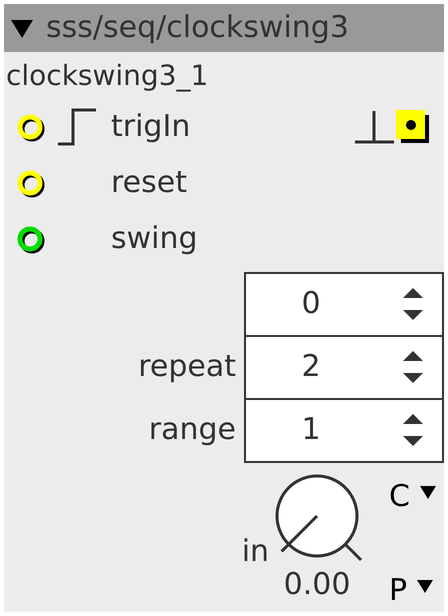 The image size is (448, 616). Describe the element at coordinates (150, 127) in the screenshot. I see `inlet-label: trigIn` at that location.